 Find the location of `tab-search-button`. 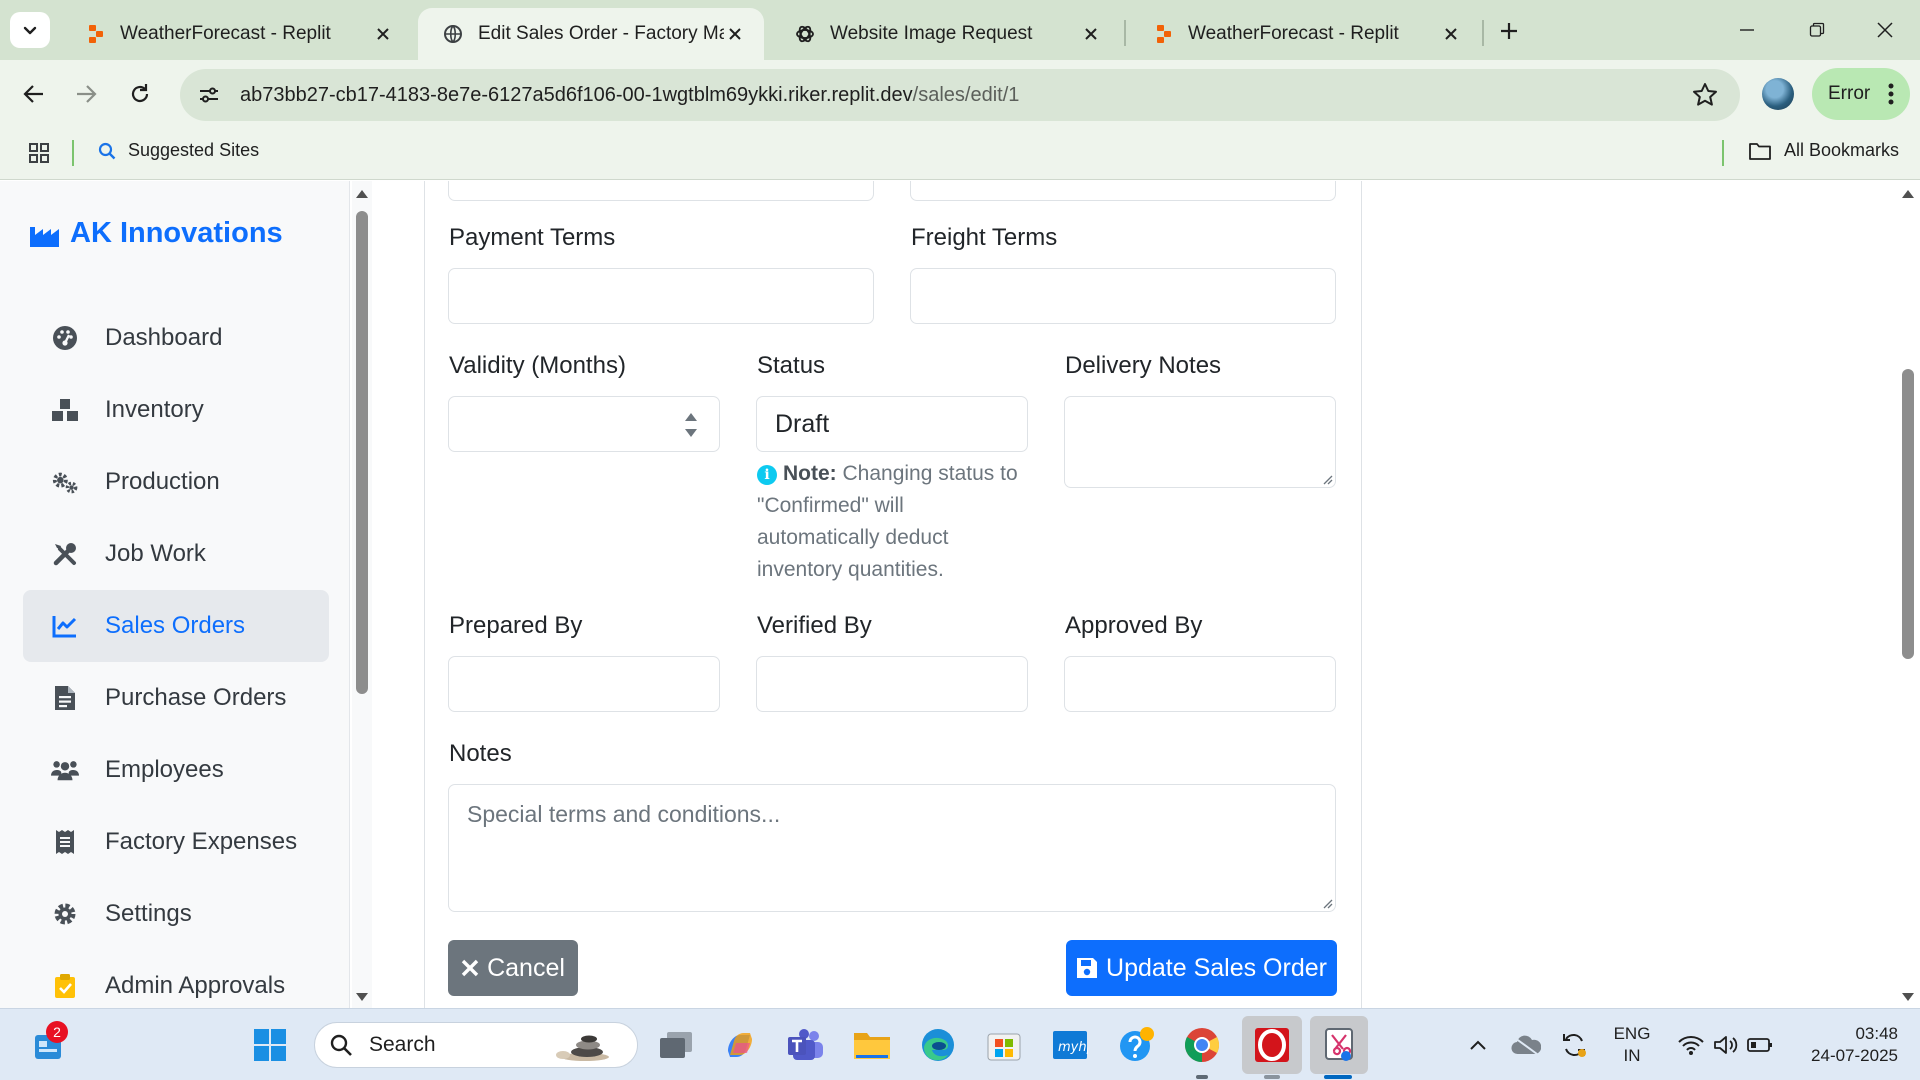

tab-search-button is located at coordinates (30, 30).